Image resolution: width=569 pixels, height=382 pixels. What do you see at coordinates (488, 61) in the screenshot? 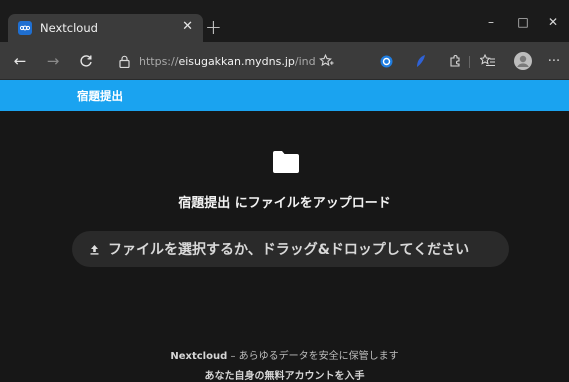
I see `favorites-icon` at bounding box center [488, 61].